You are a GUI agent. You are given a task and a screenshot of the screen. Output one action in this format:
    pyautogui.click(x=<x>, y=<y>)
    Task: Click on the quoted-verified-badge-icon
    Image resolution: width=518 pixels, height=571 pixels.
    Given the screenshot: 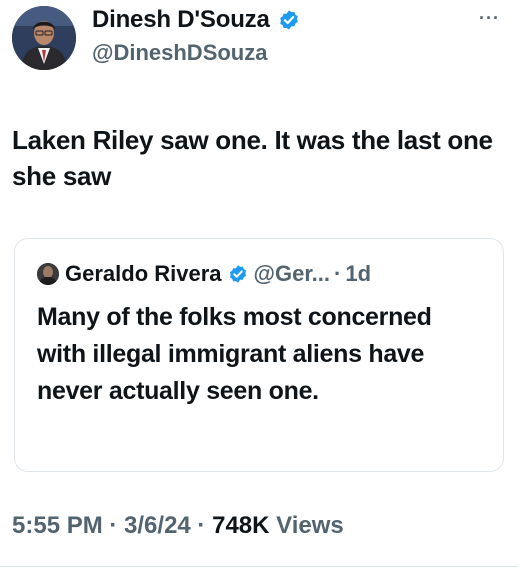 What is the action you would take?
    pyautogui.click(x=238, y=274)
    